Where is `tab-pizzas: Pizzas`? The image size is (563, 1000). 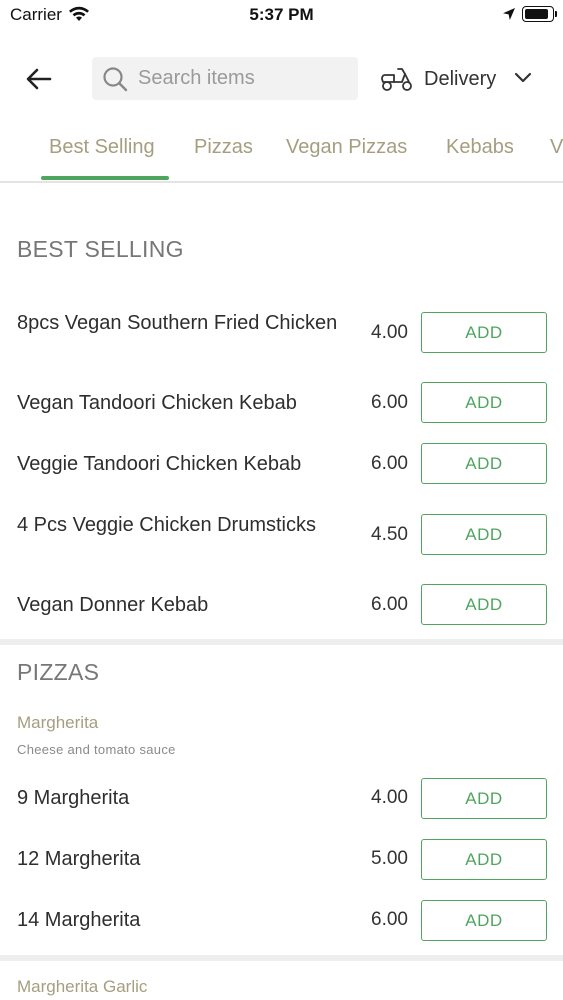
tab-pizzas: Pizzas is located at coordinates (223, 147).